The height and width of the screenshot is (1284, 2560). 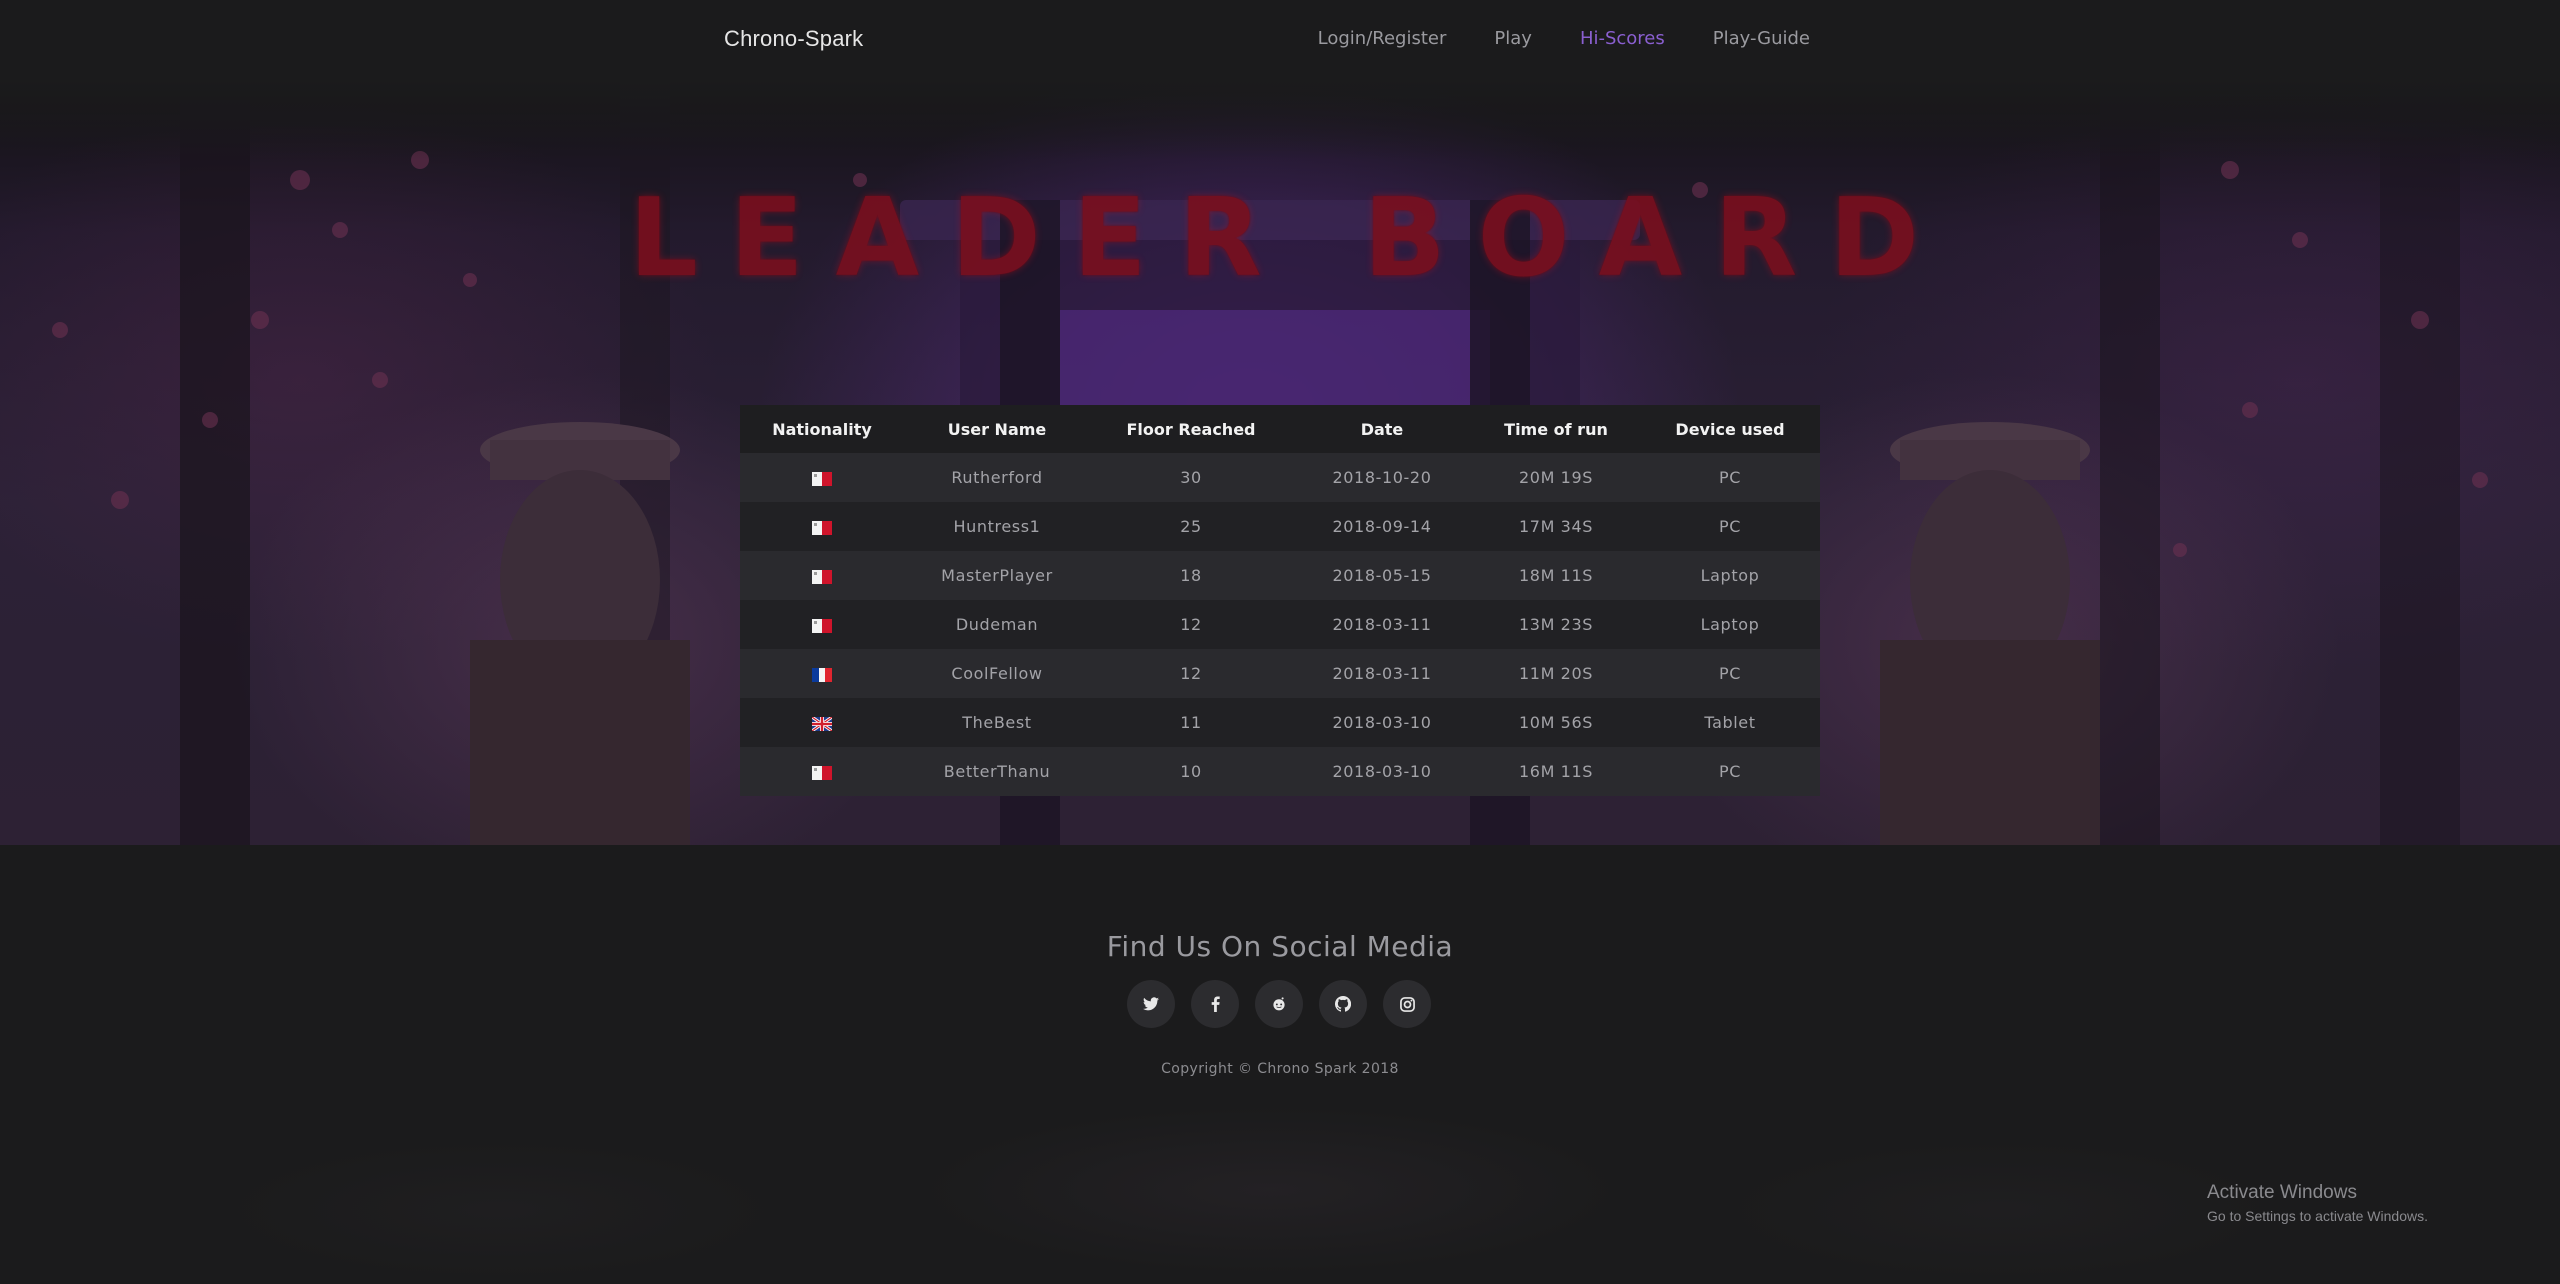 What do you see at coordinates (1556, 429) in the screenshot?
I see `column-header-time-of-run: Time of run` at bounding box center [1556, 429].